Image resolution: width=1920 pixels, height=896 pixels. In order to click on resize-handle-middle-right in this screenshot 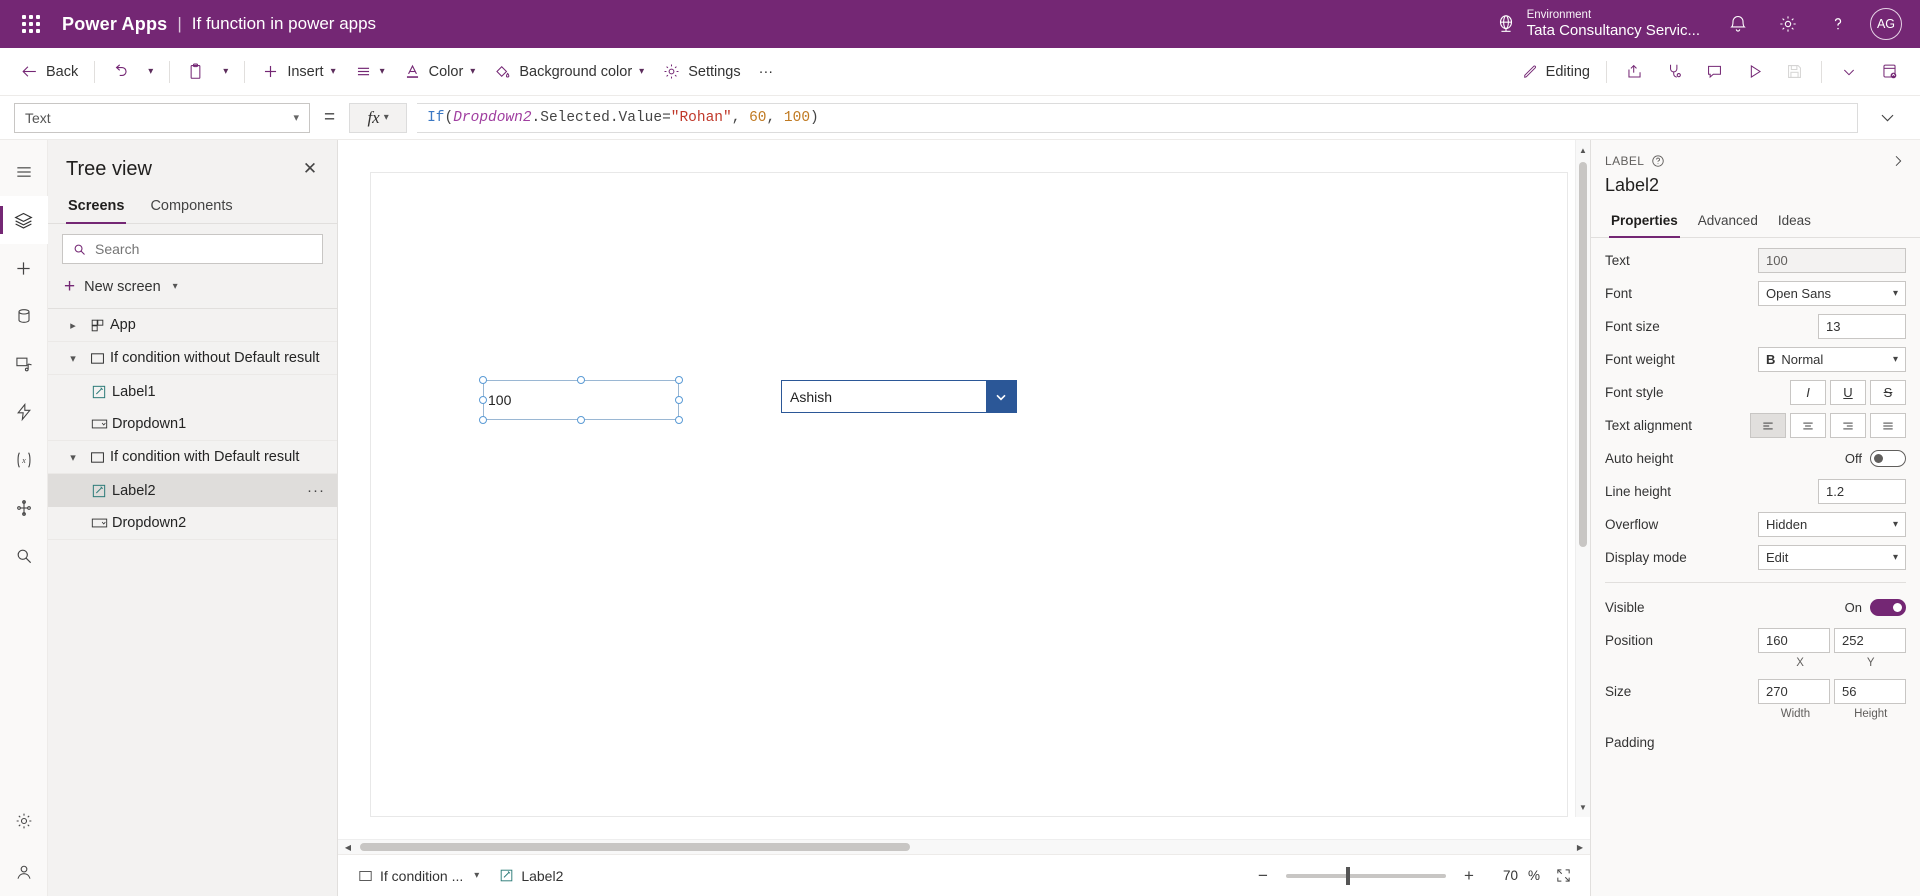, I will do `click(679, 400)`.